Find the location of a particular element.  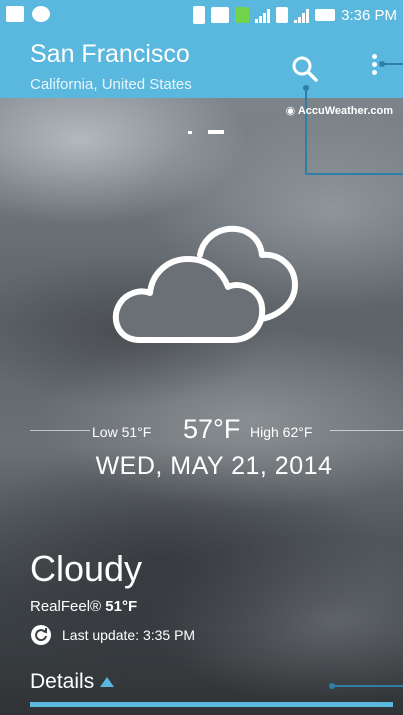

app-bar: San Francisco California, United States is located at coordinates (201, 65).